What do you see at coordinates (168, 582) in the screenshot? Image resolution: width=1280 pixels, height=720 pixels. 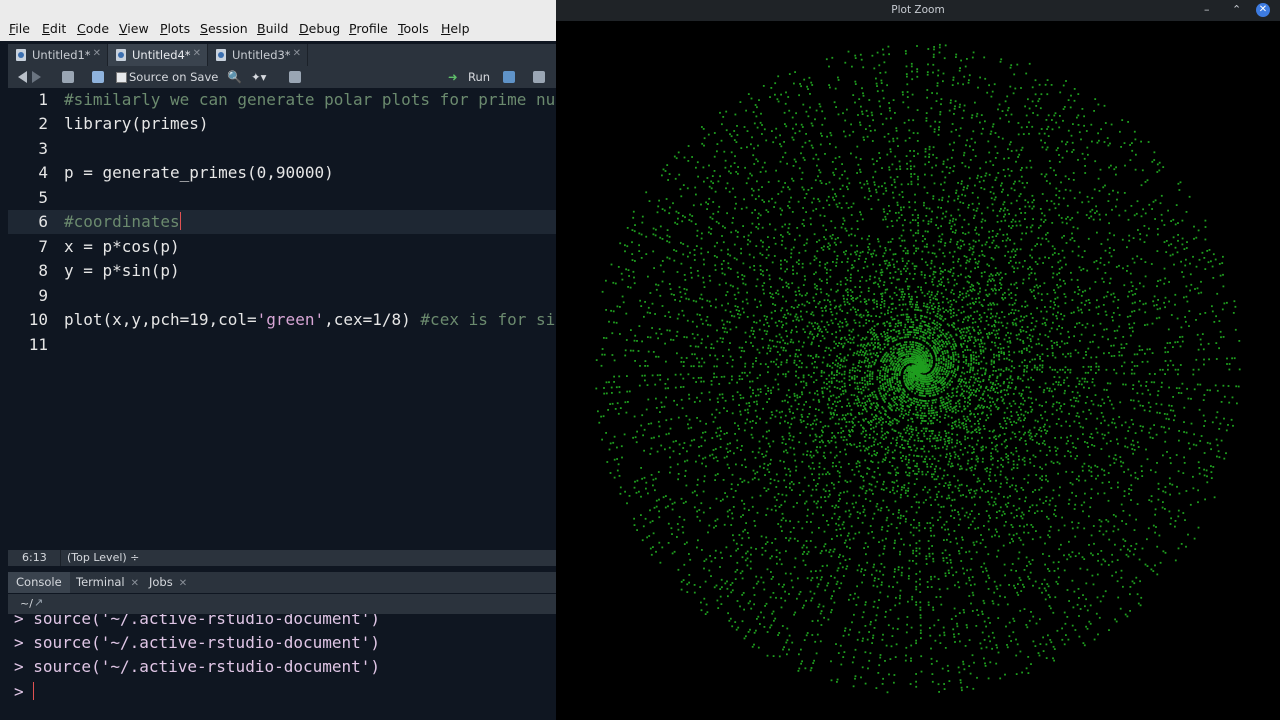 I see `tab-jobs: Jobs ✕` at bounding box center [168, 582].